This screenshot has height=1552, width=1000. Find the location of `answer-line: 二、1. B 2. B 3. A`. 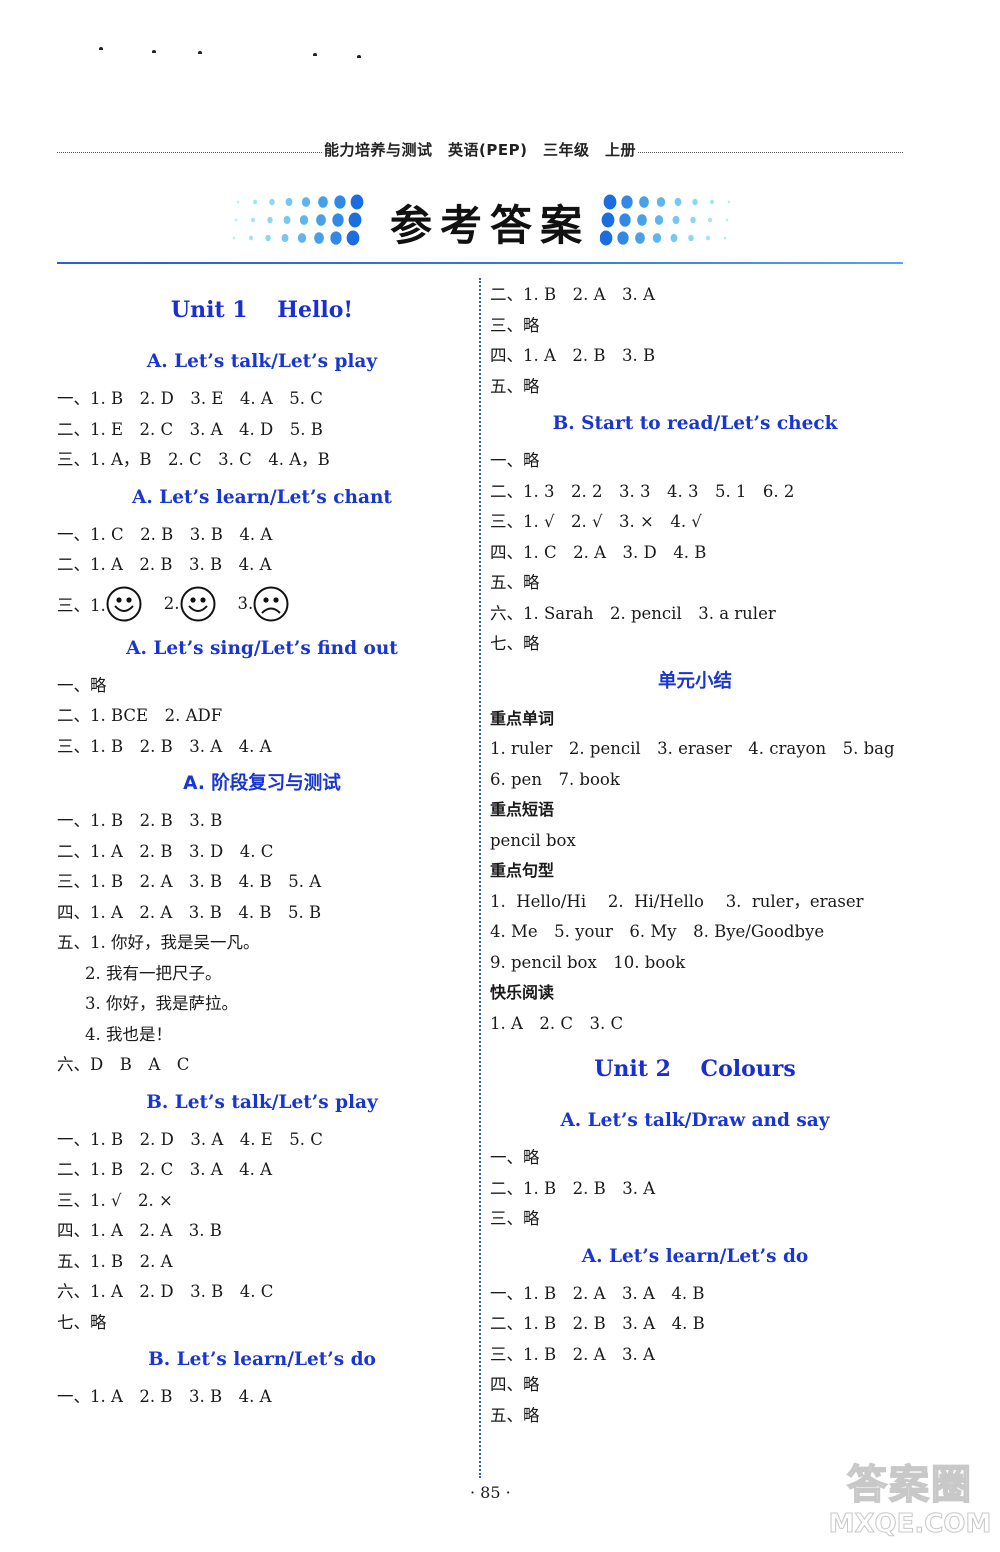

answer-line: 二、1. B 2. B 3. A is located at coordinates (573, 1188).